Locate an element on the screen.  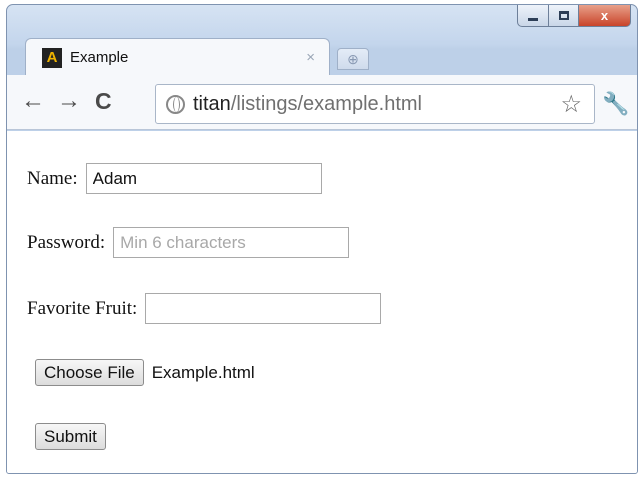
choose-file-button: Choose File is located at coordinates (89, 372).